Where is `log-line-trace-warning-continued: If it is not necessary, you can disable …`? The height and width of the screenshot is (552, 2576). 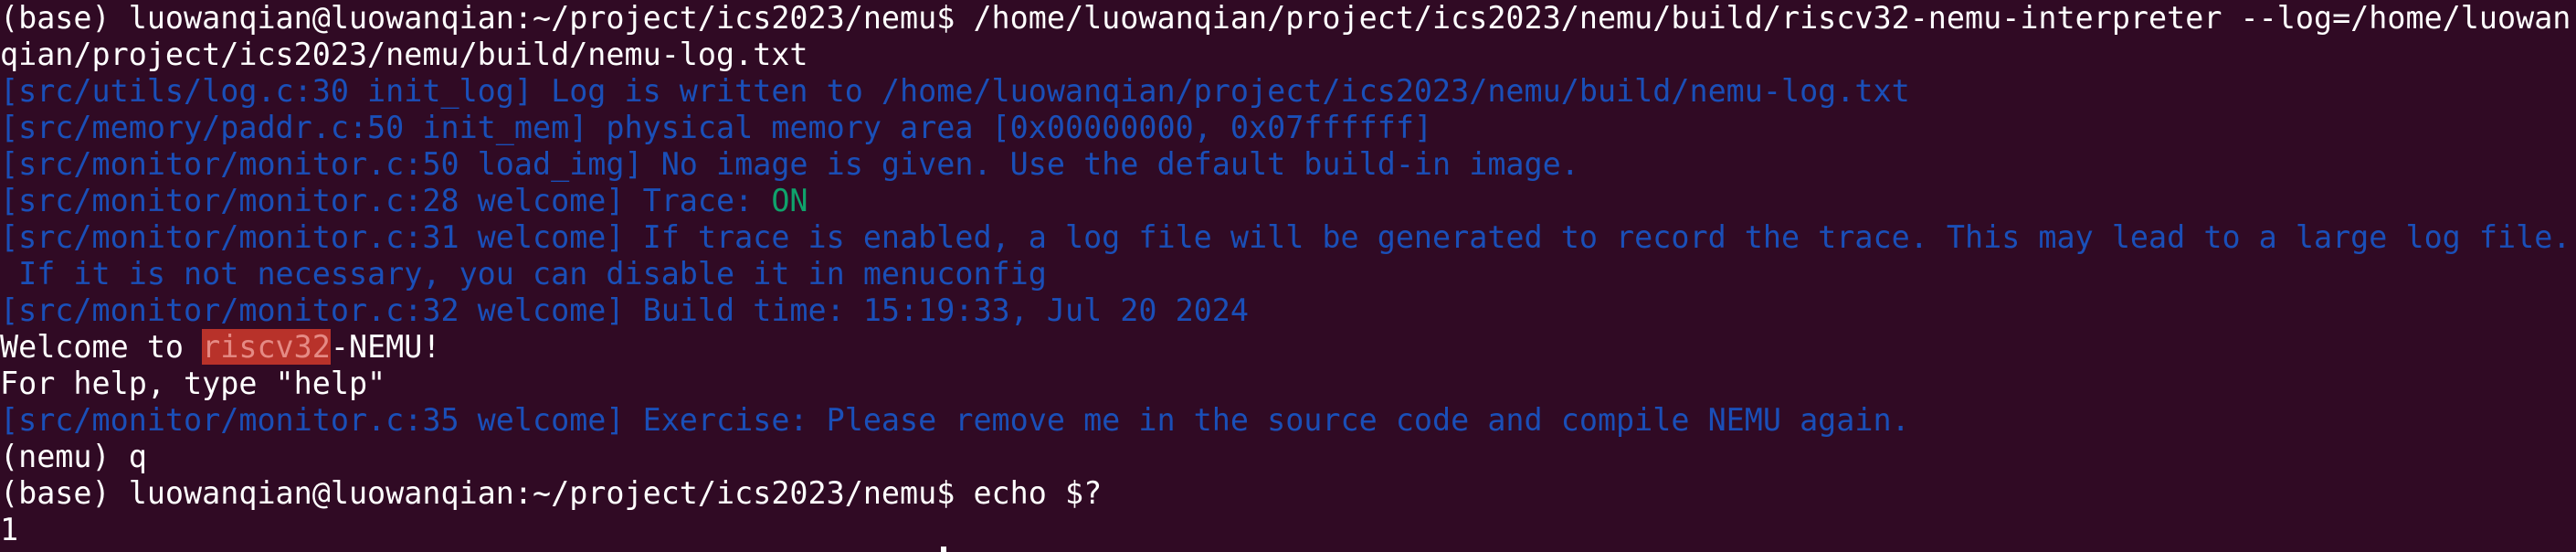 log-line-trace-warning-continued: If it is not necessary, you can disable … is located at coordinates (523, 274).